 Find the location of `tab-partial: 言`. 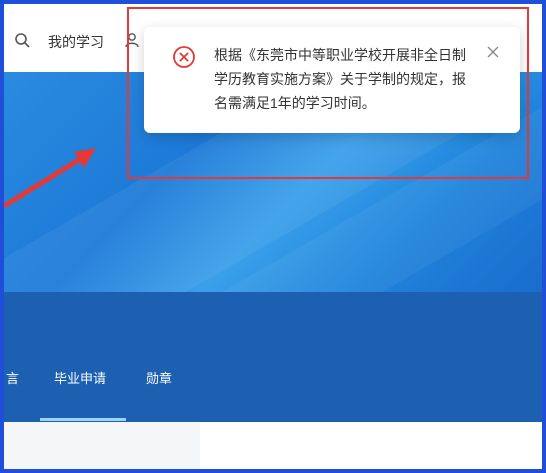

tab-partial: 言 is located at coordinates (12, 377).